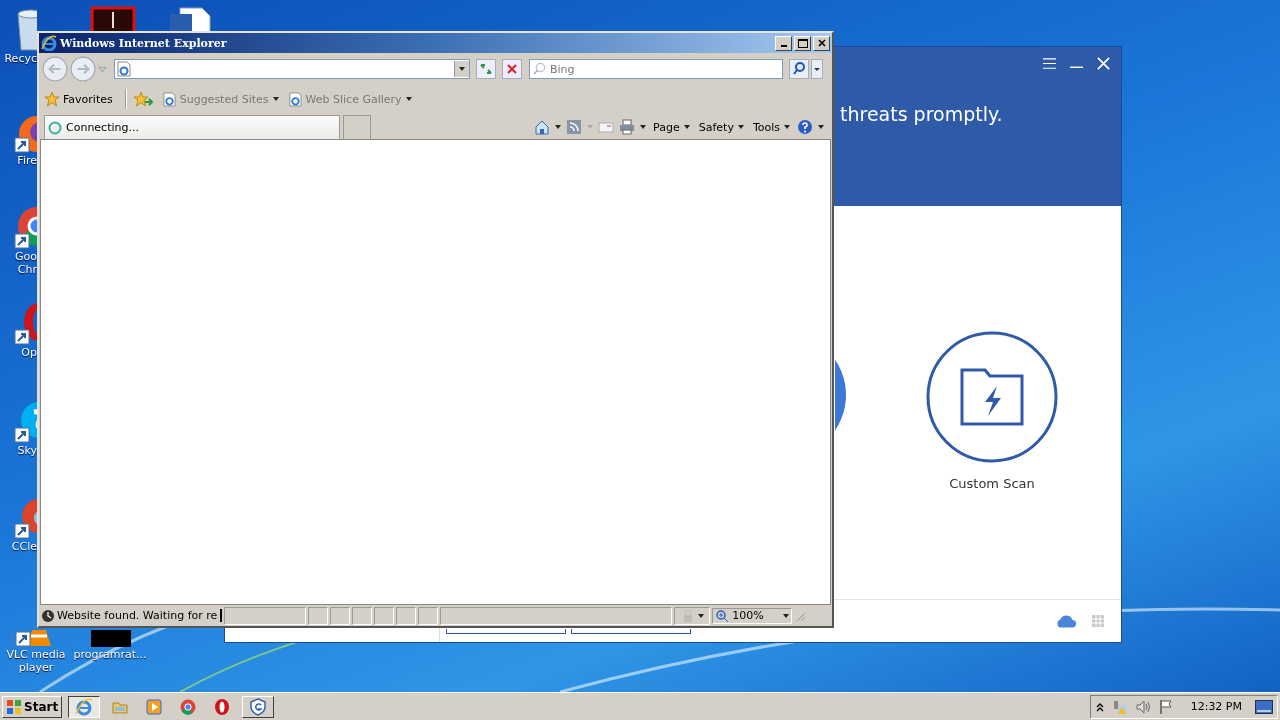  I want to click on folder-bolt-icon, so click(992, 397).